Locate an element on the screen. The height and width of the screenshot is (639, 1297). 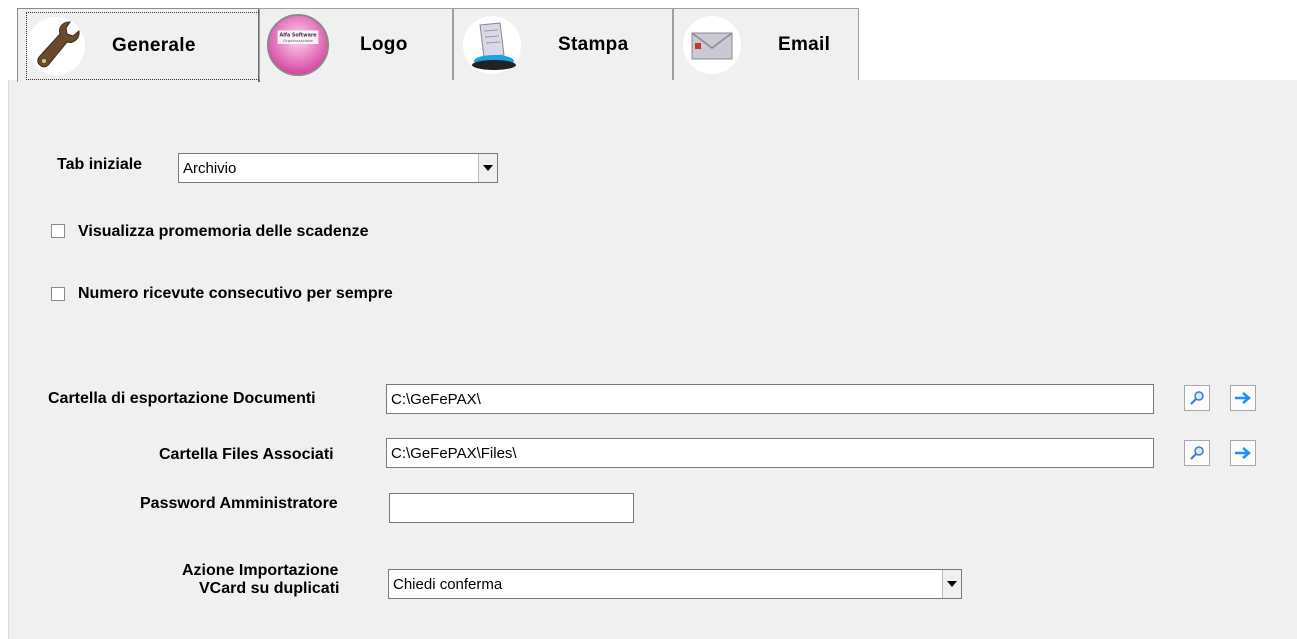
password-label: Password Amministratore is located at coordinates (239, 503).